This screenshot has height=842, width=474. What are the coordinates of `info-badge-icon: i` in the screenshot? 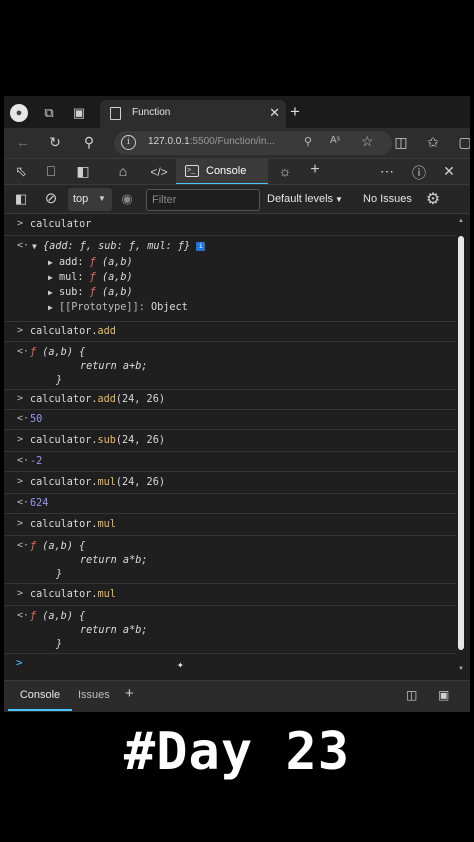 It's located at (201, 246).